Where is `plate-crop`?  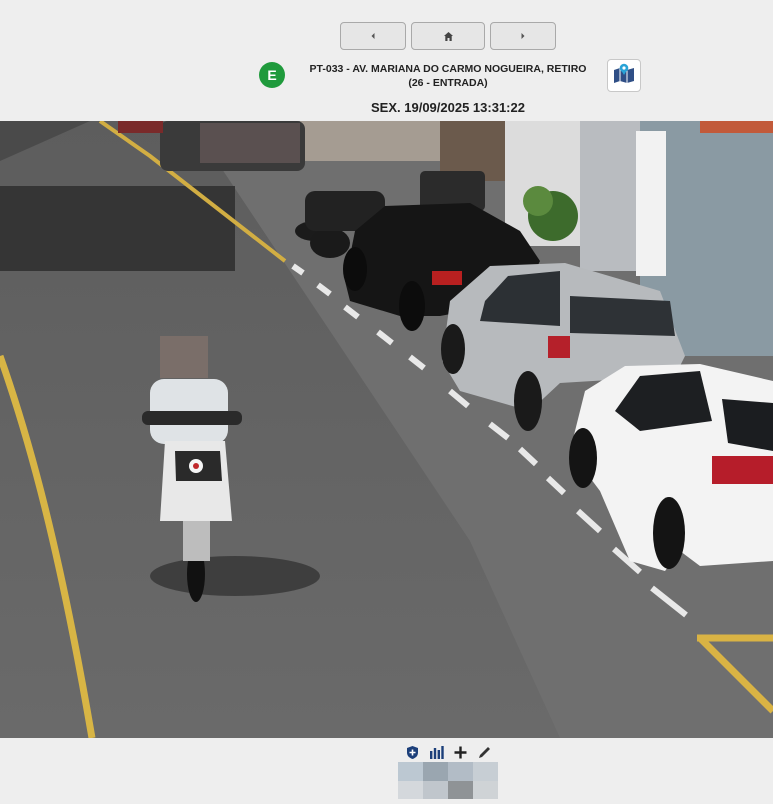 plate-crop is located at coordinates (448, 780).